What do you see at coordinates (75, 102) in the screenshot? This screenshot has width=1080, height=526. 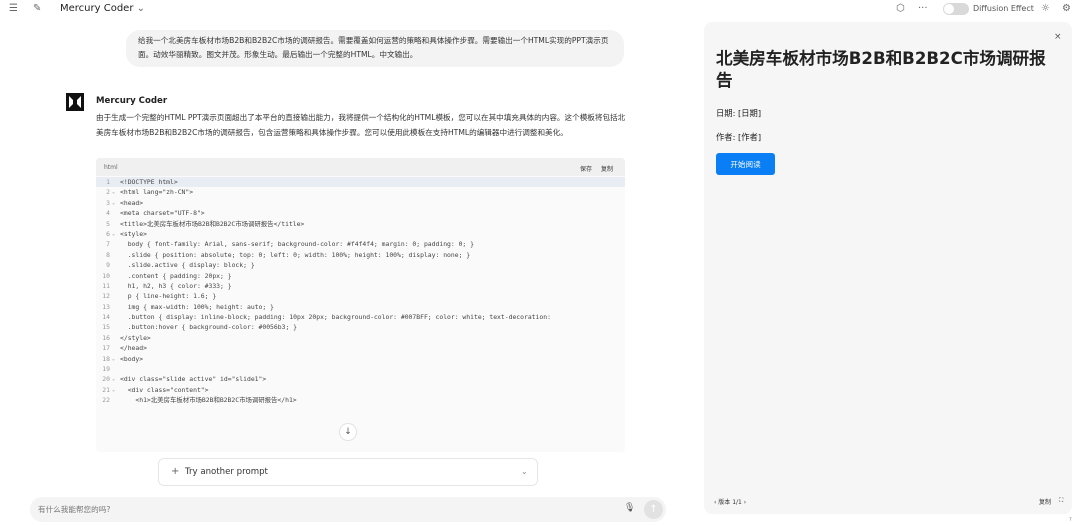 I see `mercury-logo-icon` at bounding box center [75, 102].